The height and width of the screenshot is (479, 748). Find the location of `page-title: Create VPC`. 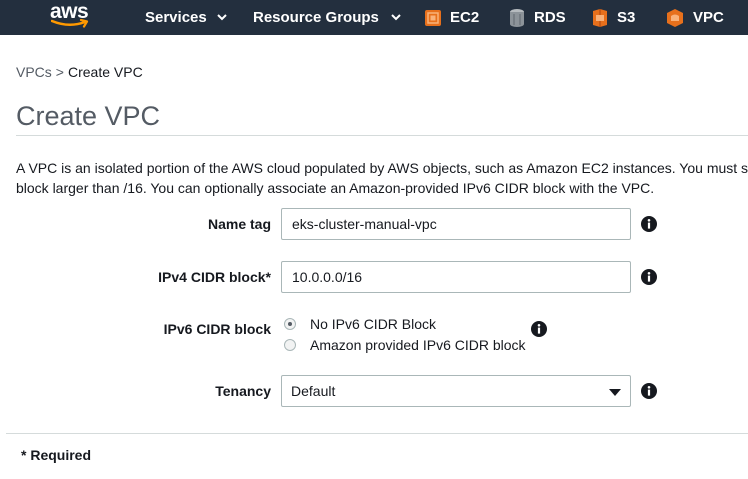

page-title: Create VPC is located at coordinates (88, 116).